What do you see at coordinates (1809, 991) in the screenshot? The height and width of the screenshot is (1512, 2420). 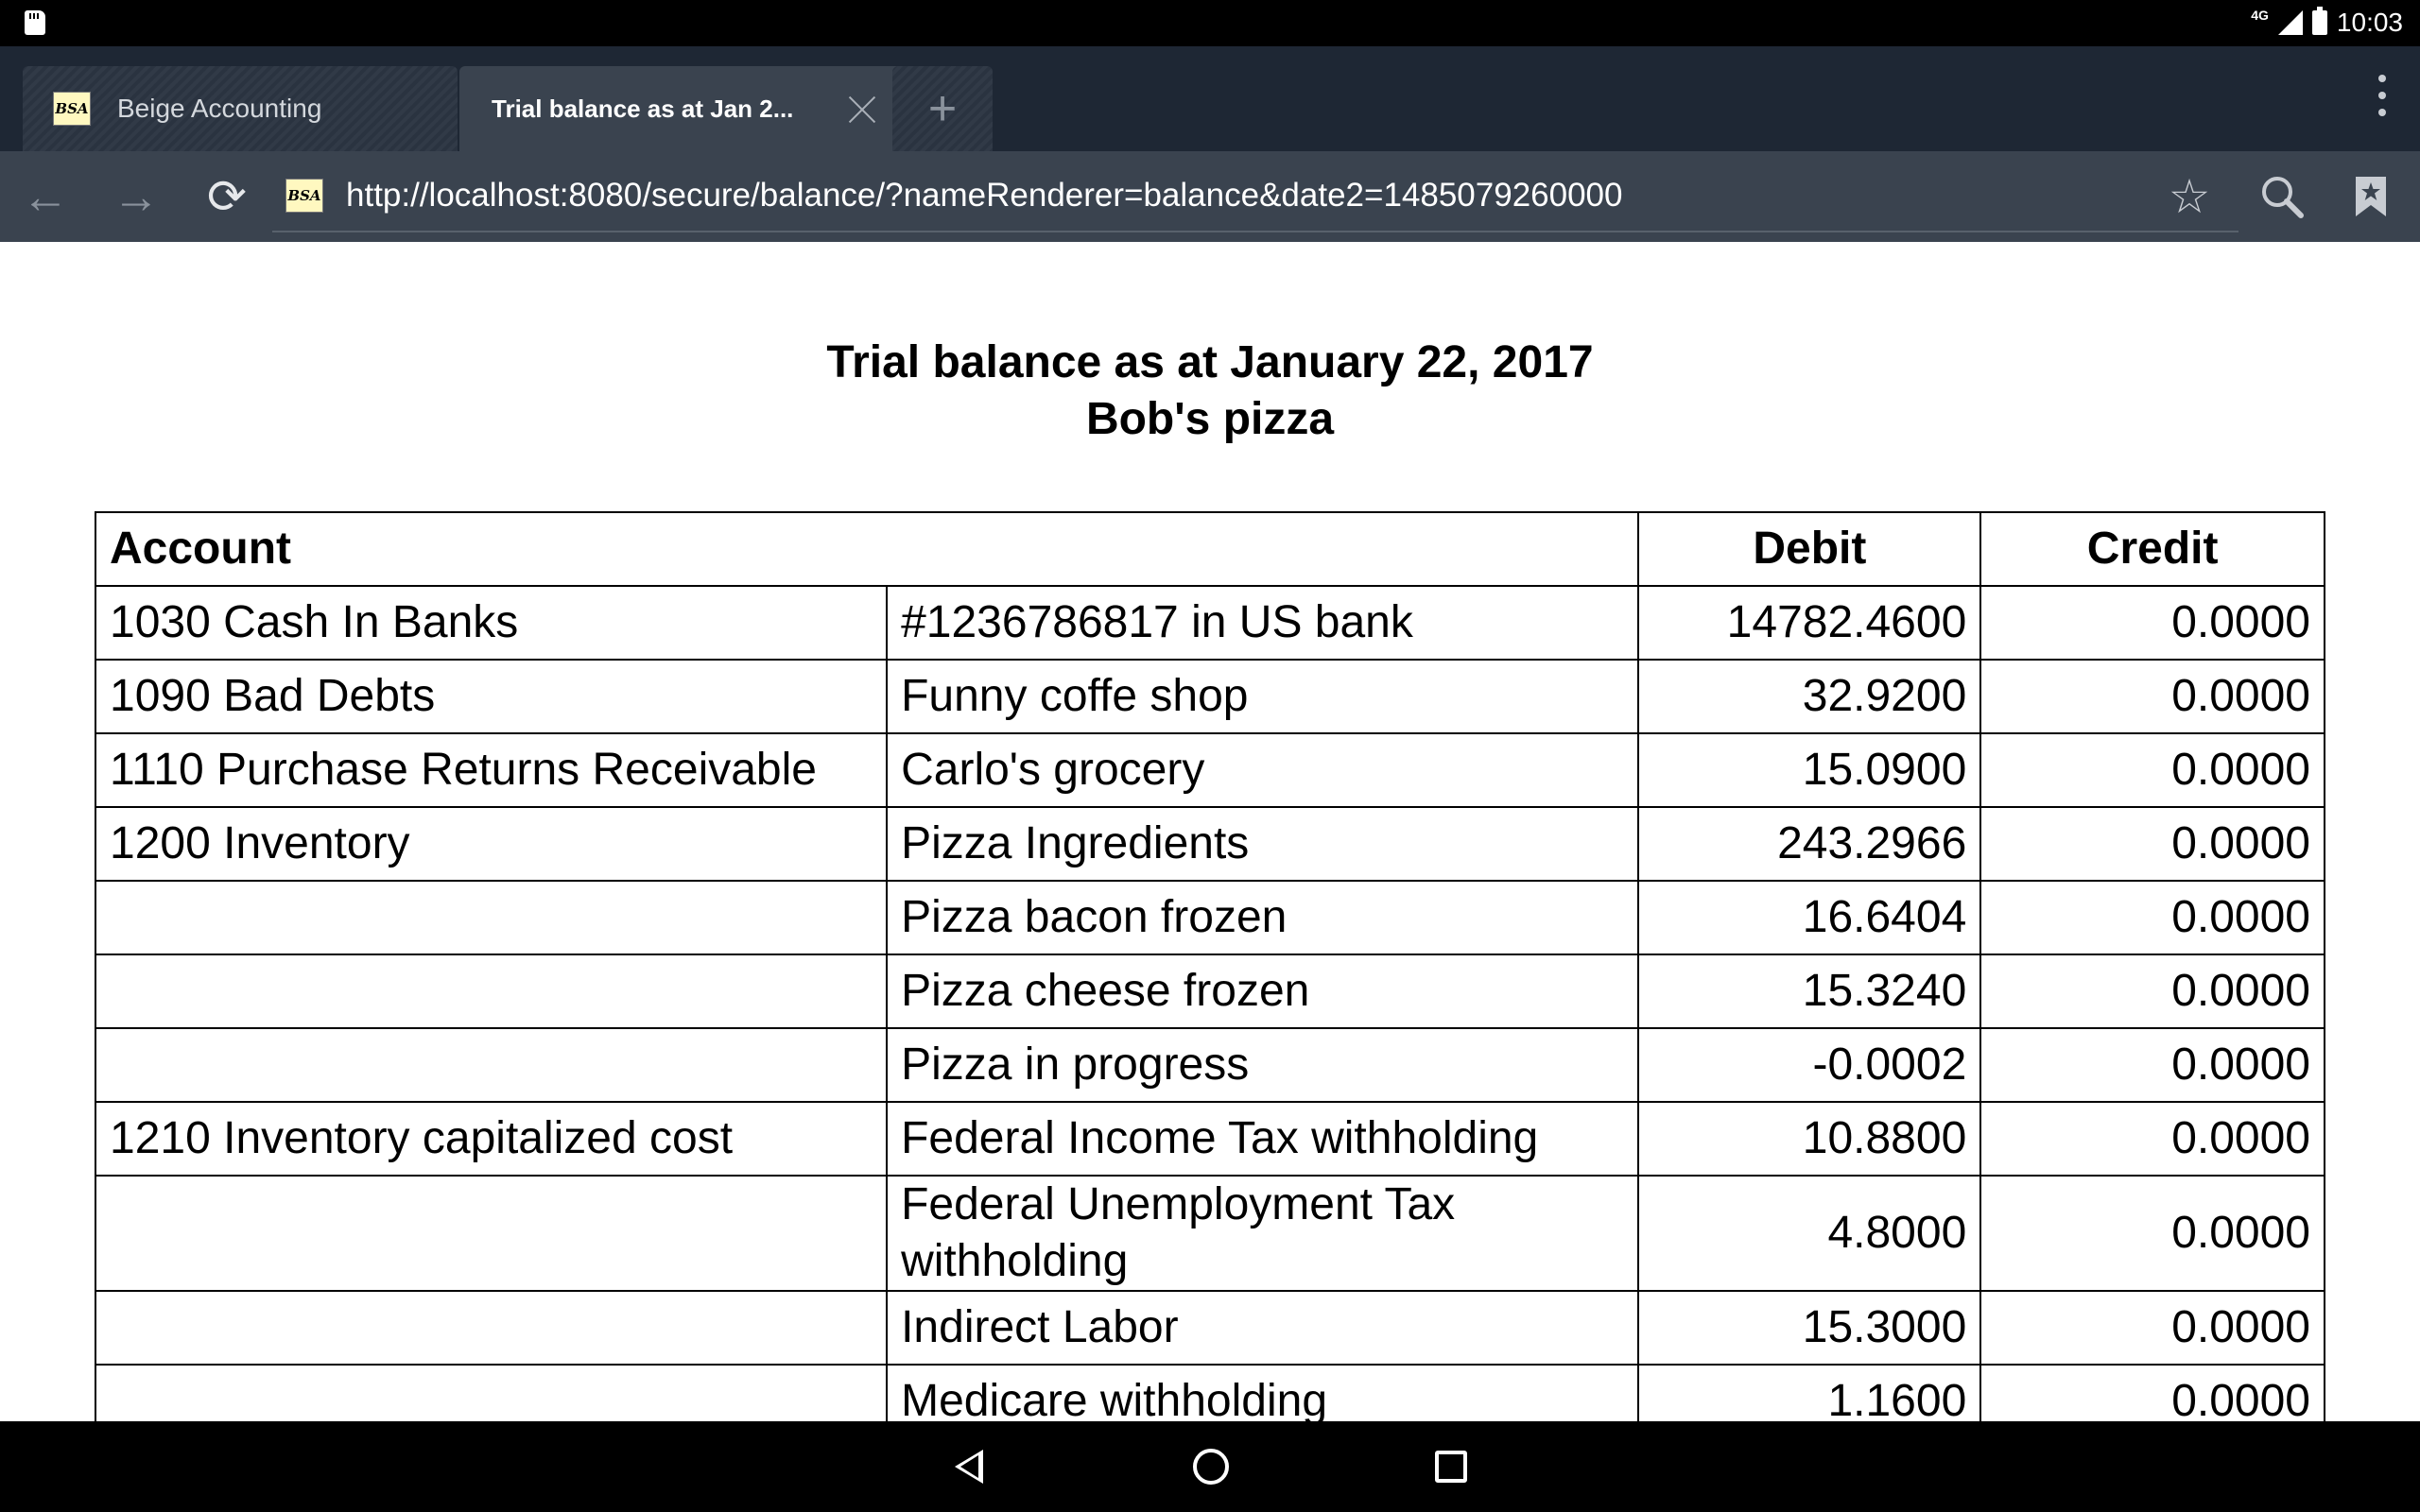 I see `debit-cell: 15.3240` at bounding box center [1809, 991].